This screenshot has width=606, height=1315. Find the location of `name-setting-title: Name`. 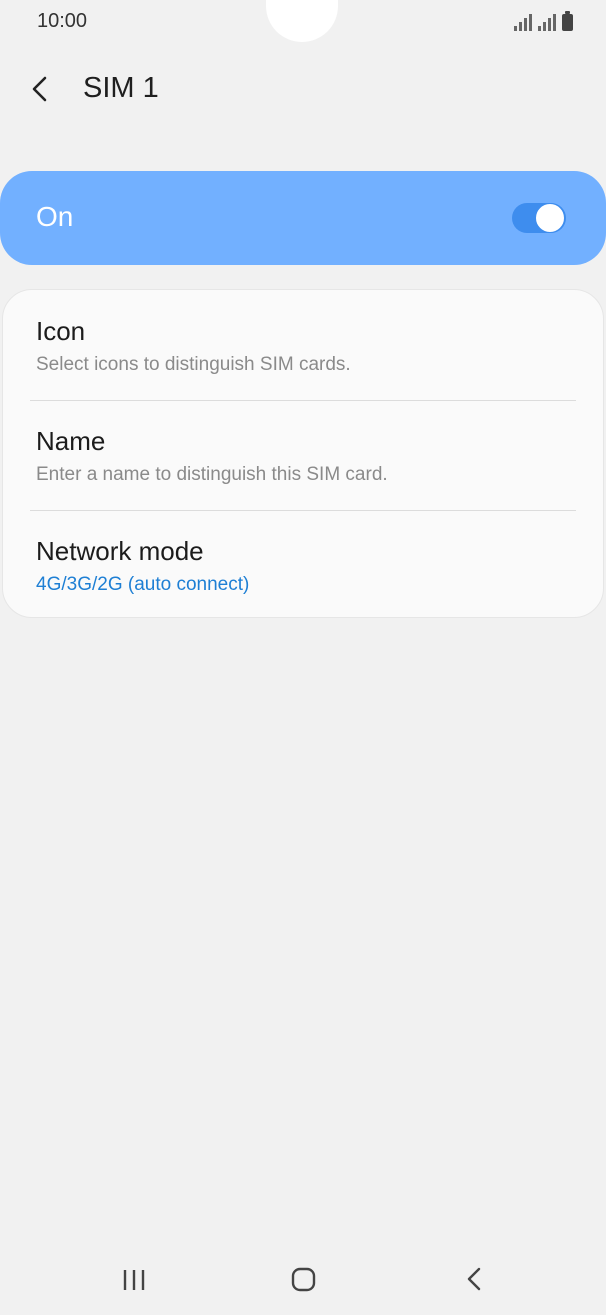

name-setting-title: Name is located at coordinates (71, 441).